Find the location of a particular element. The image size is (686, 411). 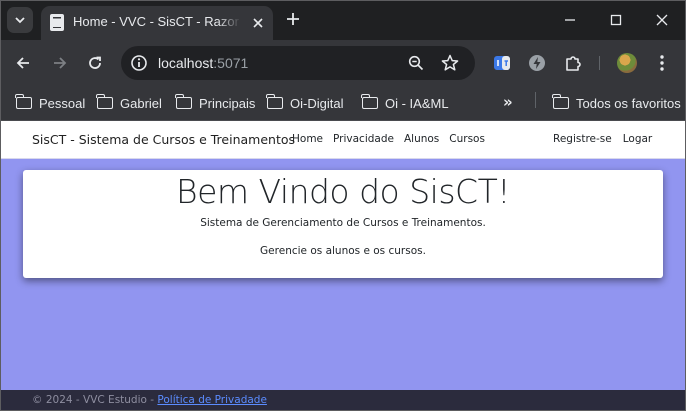

profile-avatar is located at coordinates (627, 63).